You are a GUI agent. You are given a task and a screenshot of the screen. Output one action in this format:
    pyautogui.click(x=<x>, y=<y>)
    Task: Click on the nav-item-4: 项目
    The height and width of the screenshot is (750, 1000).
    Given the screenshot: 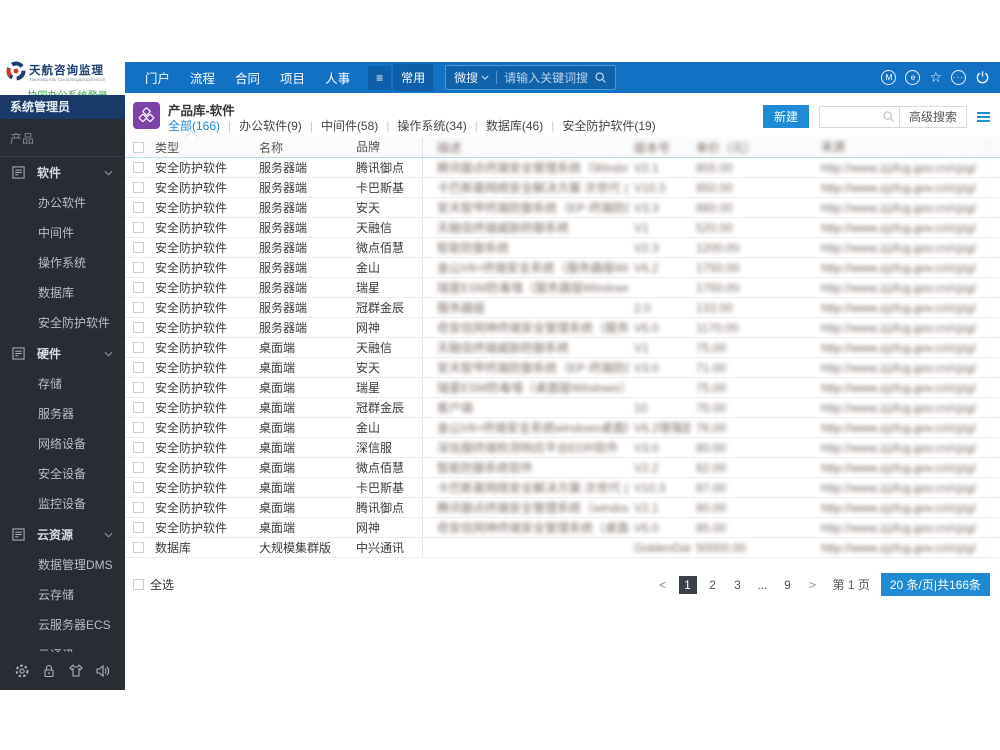 What is the action you would take?
    pyautogui.click(x=292, y=77)
    